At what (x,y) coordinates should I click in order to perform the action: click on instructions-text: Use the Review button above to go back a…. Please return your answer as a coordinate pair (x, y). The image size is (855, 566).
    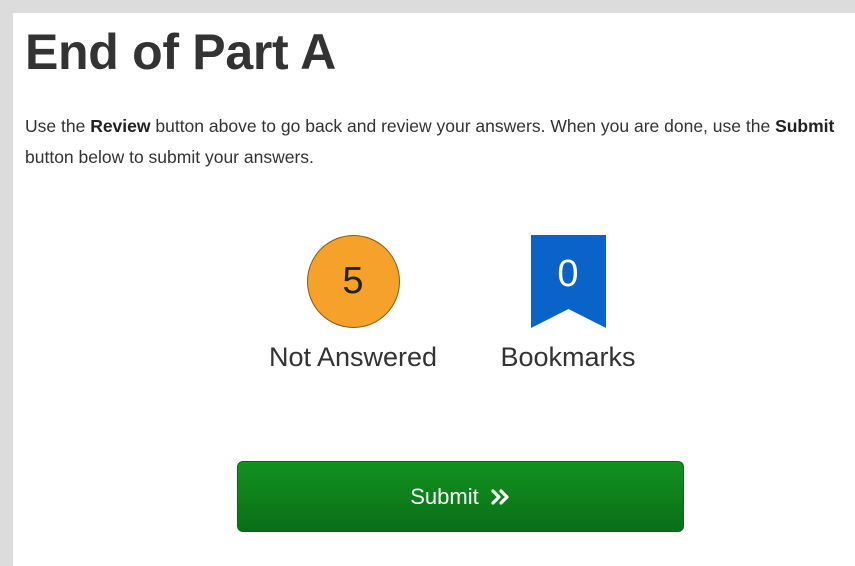
    Looking at the image, I should click on (439, 142).